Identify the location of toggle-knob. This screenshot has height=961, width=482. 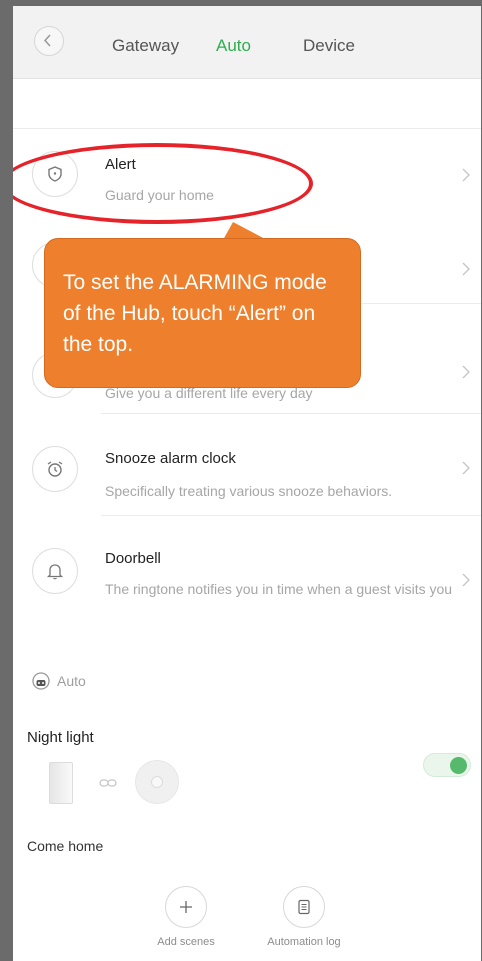
(458, 765).